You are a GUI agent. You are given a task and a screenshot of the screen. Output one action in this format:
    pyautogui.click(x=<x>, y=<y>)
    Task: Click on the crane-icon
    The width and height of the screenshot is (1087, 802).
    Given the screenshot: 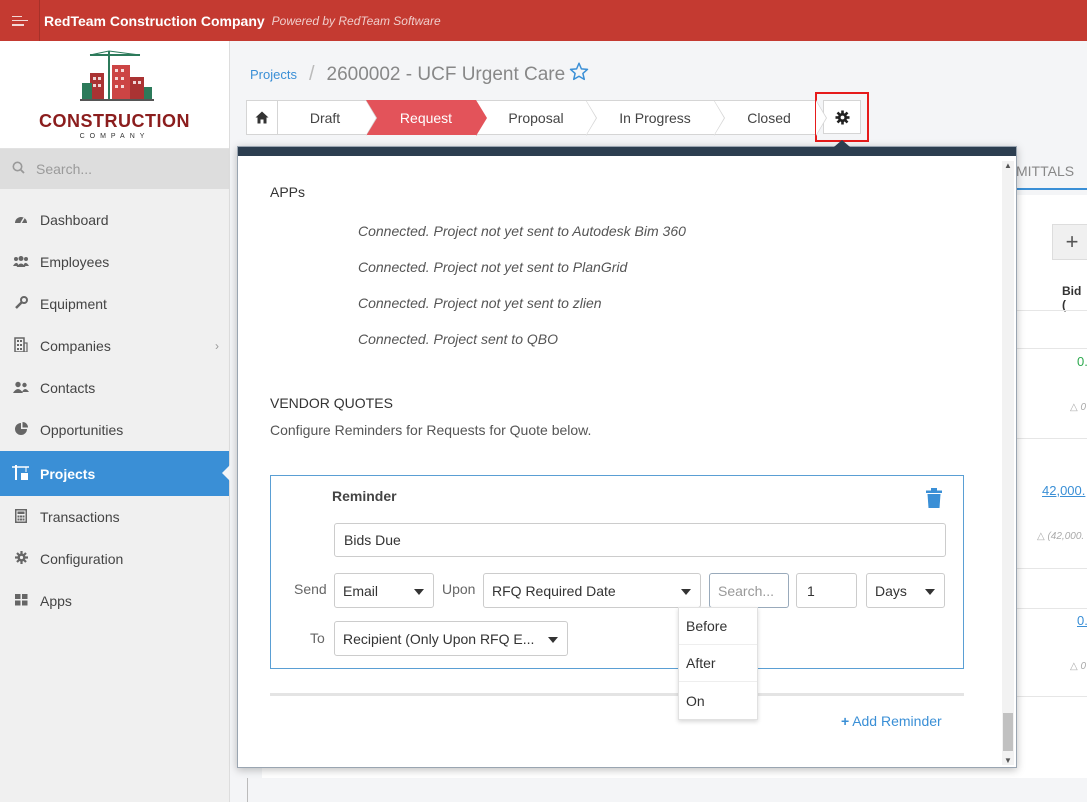 What is the action you would take?
    pyautogui.click(x=21, y=473)
    